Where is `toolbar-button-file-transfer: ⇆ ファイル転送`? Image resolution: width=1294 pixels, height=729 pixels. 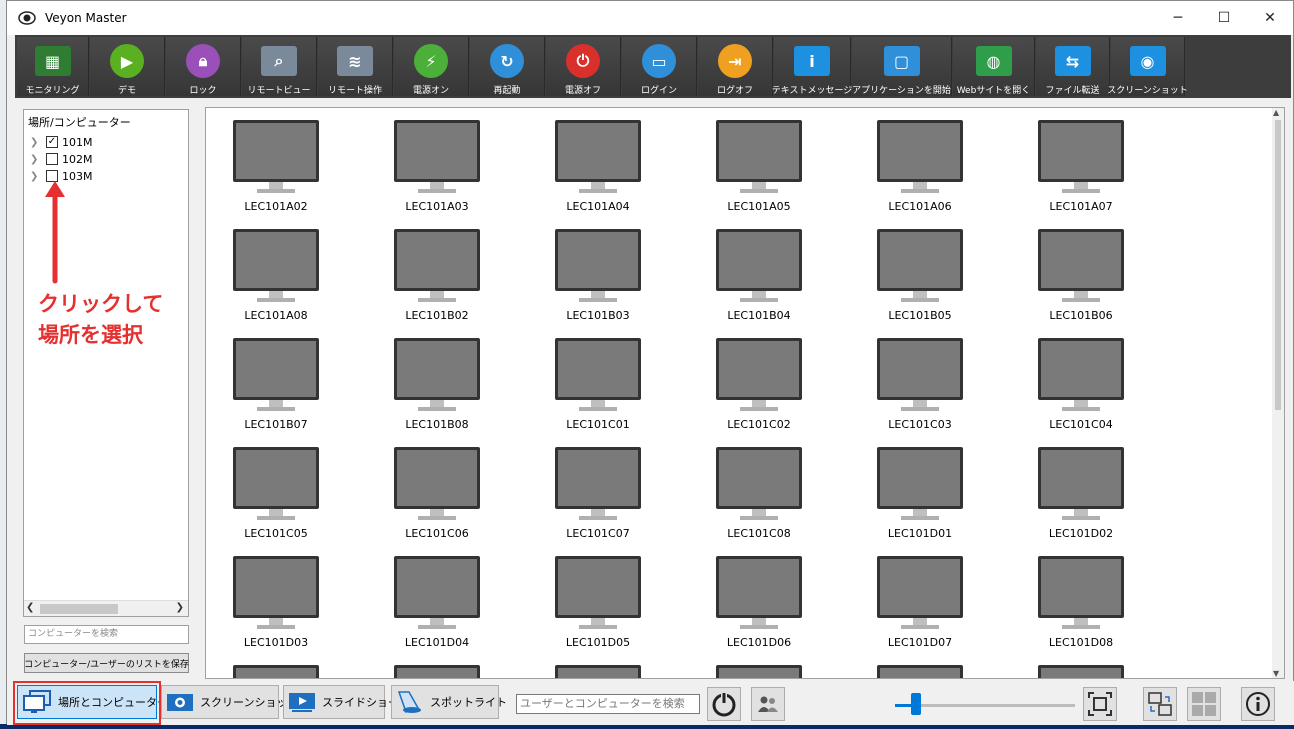 toolbar-button-file-transfer: ⇆ ファイル転送 is located at coordinates (1073, 66).